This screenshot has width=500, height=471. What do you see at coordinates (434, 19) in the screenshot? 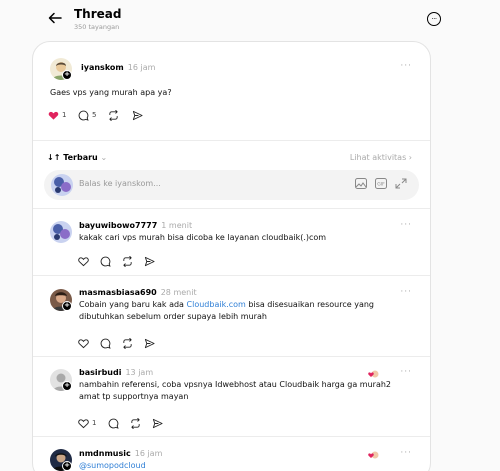
I see `more-options-icon: ···` at bounding box center [434, 19].